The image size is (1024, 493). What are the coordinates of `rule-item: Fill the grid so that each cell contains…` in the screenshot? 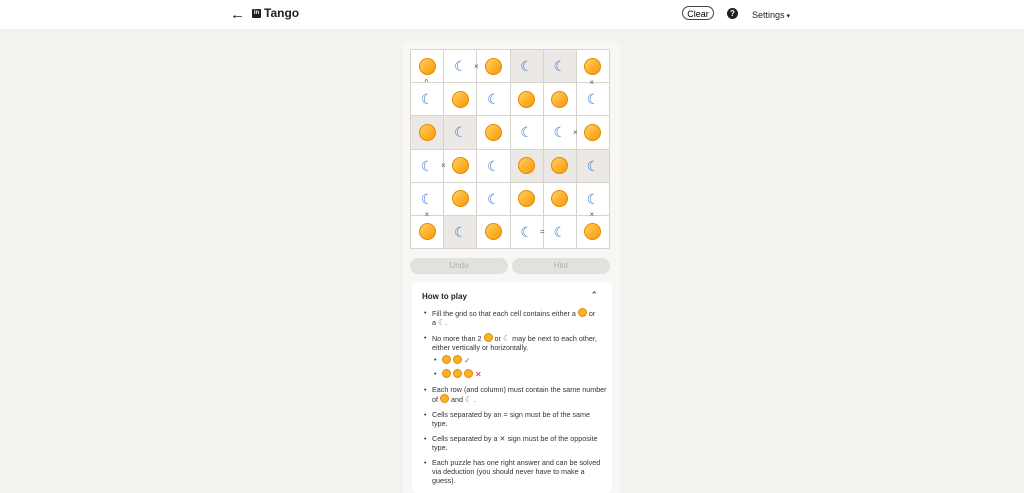 It's located at (514, 317).